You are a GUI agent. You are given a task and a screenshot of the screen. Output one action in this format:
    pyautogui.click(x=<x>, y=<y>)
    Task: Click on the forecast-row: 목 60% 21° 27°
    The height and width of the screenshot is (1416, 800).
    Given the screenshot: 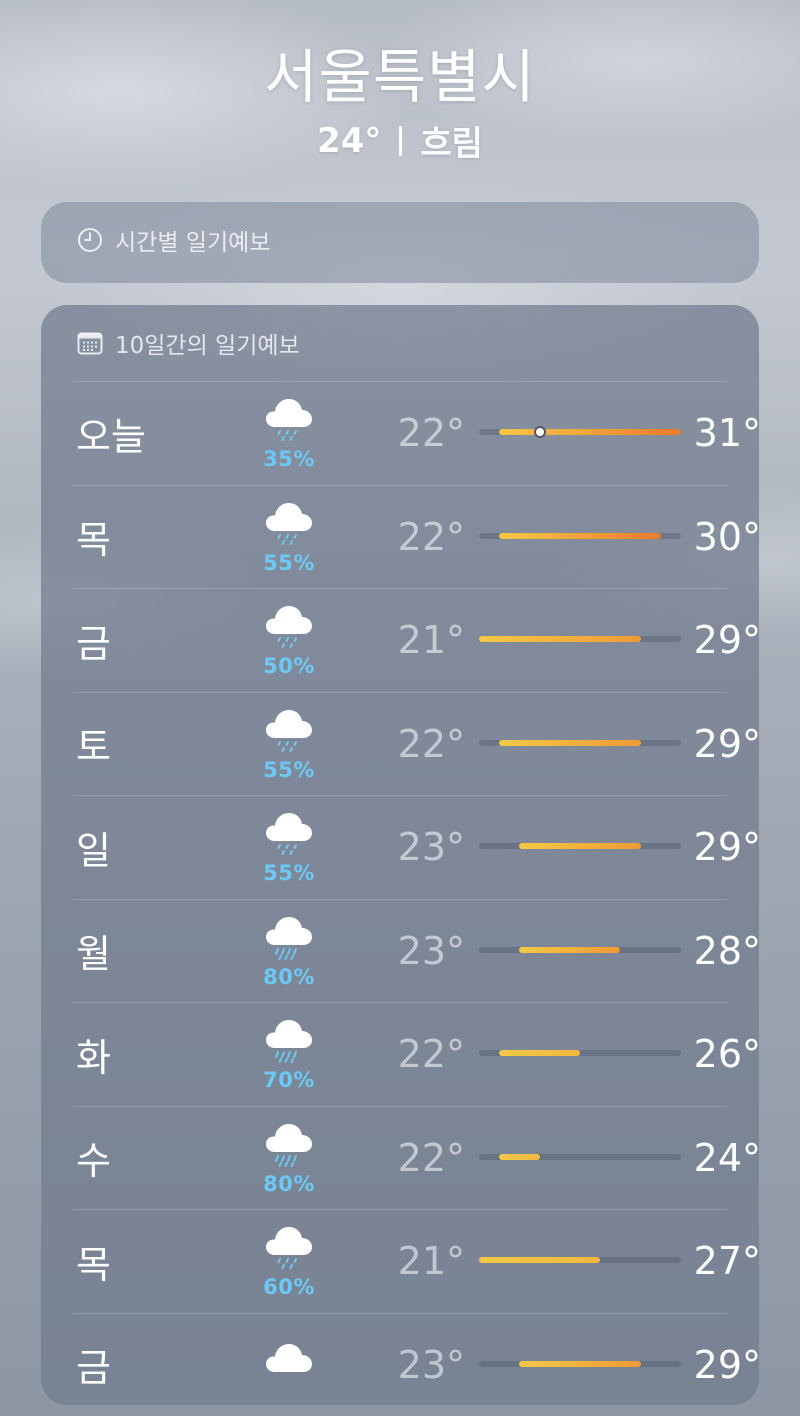 What is the action you would take?
    pyautogui.click(x=417, y=1261)
    